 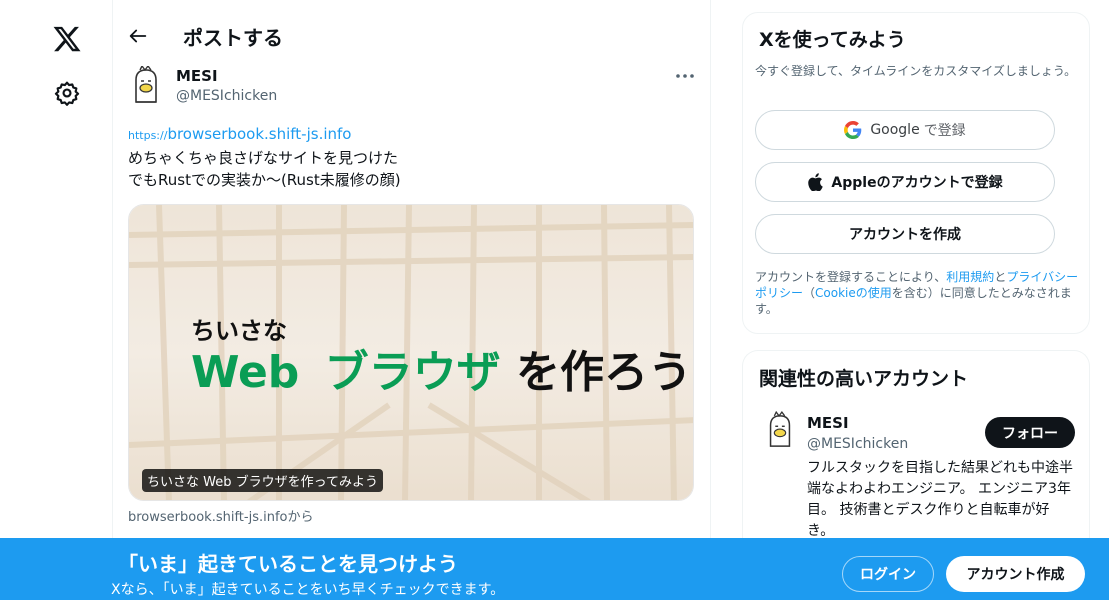 I want to click on create-account-button: アカウントを作成, so click(x=905, y=234).